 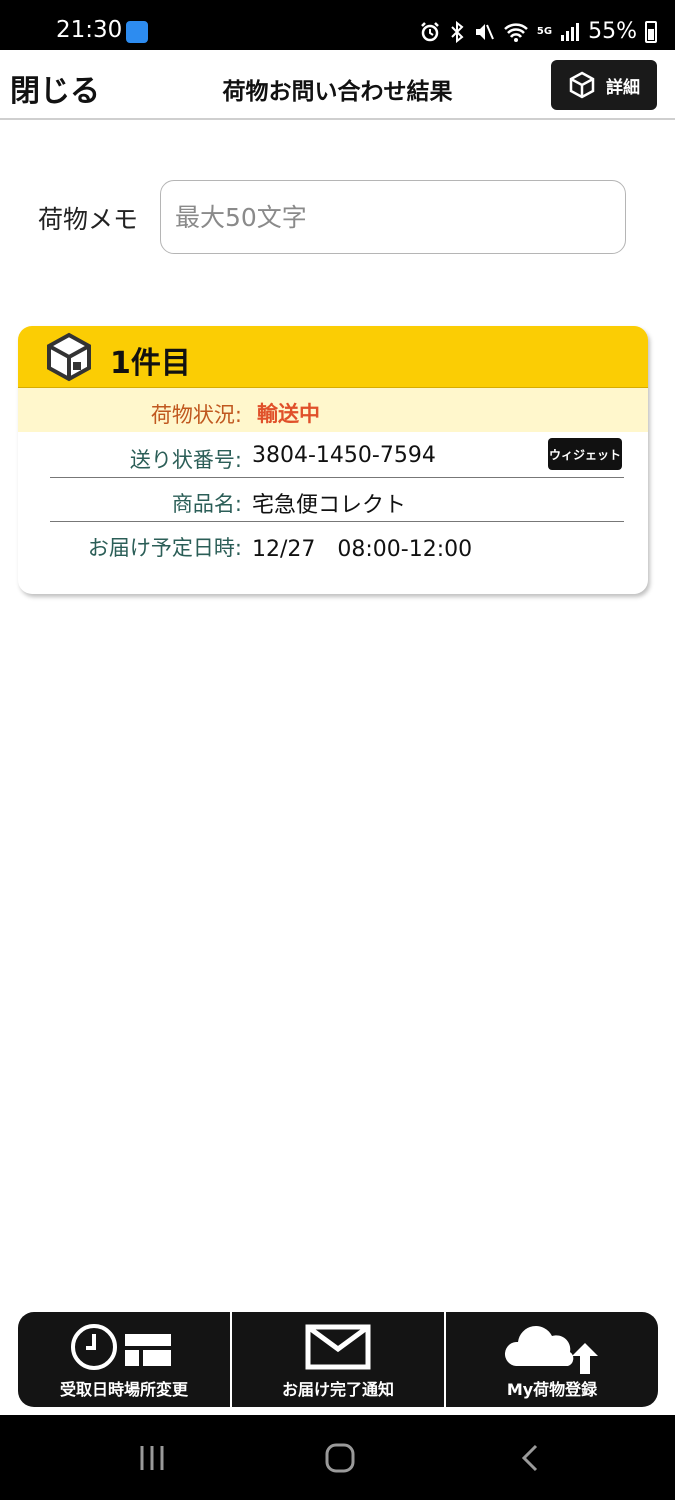 I want to click on change-delivery-label: 受取日時場所変更, so click(x=123, y=1389).